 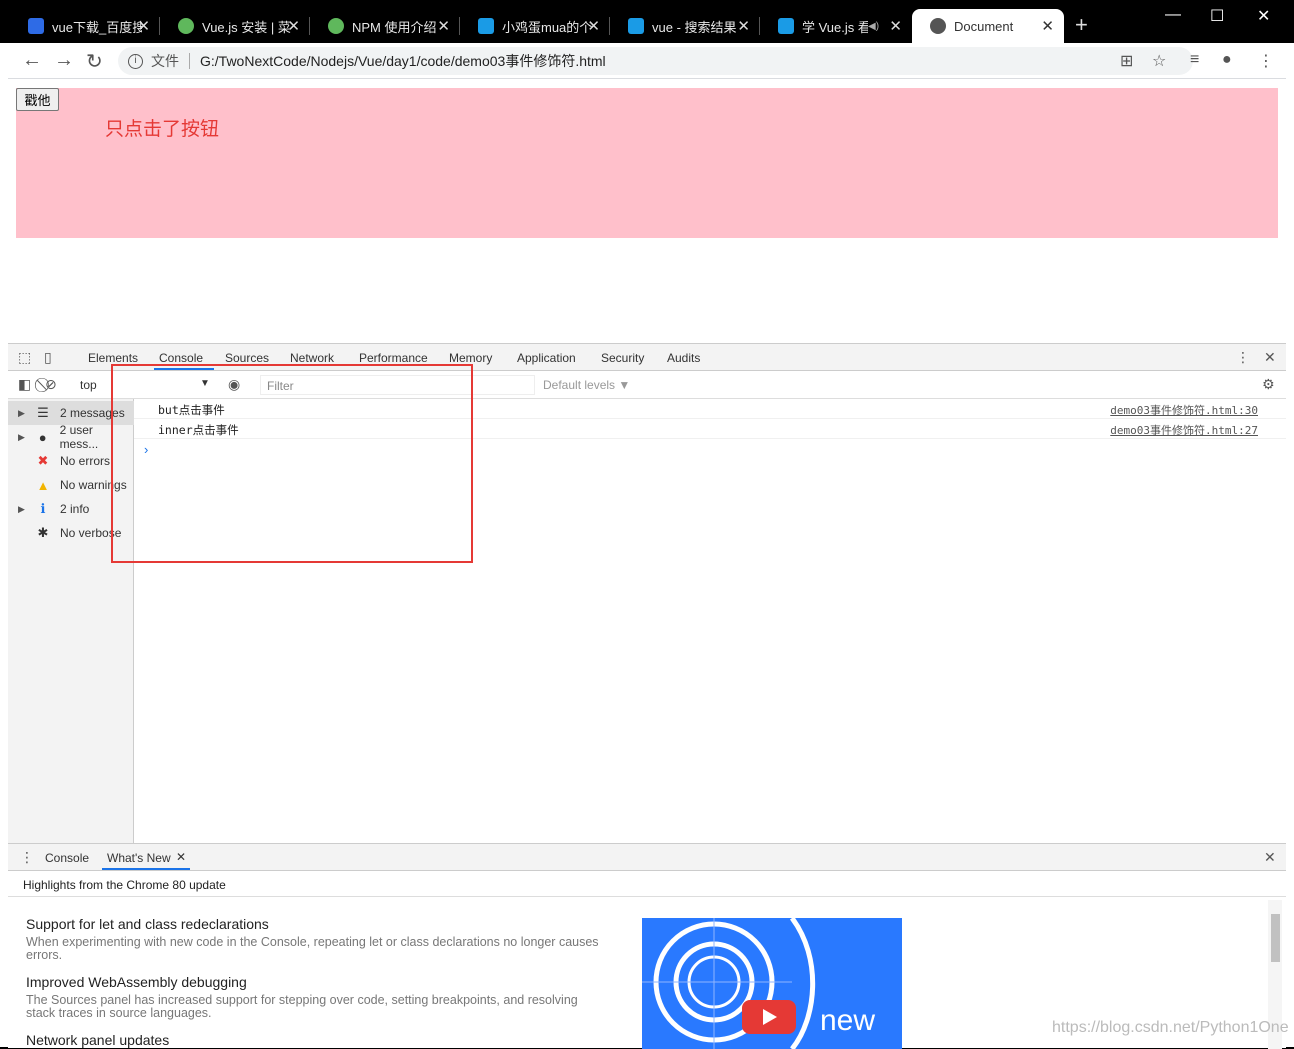 I want to click on click-message: 只点击了按钮, so click(x=162, y=129).